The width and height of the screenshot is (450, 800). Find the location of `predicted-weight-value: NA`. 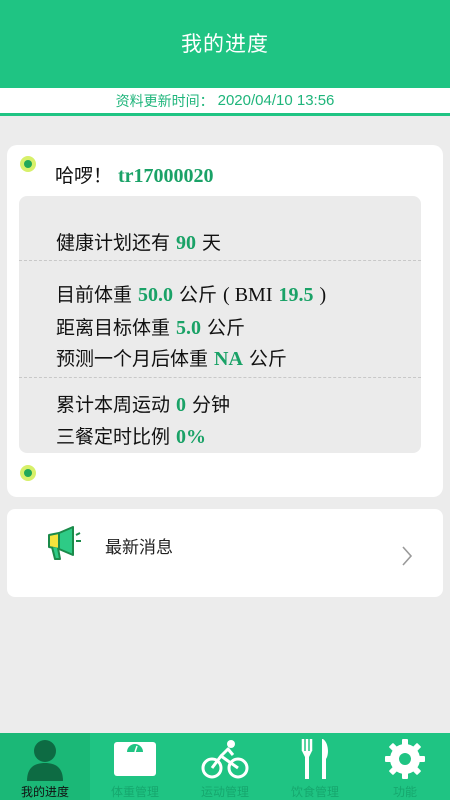

predicted-weight-value: NA is located at coordinates (228, 359).